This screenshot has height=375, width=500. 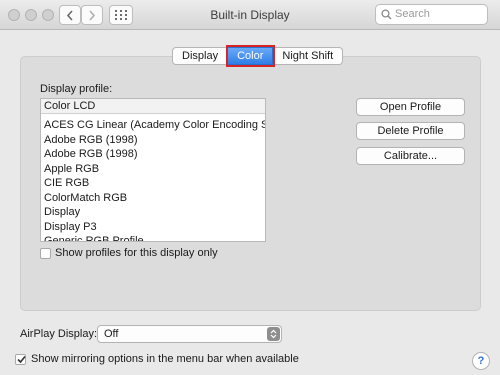 I want to click on help-button: ?, so click(x=481, y=361).